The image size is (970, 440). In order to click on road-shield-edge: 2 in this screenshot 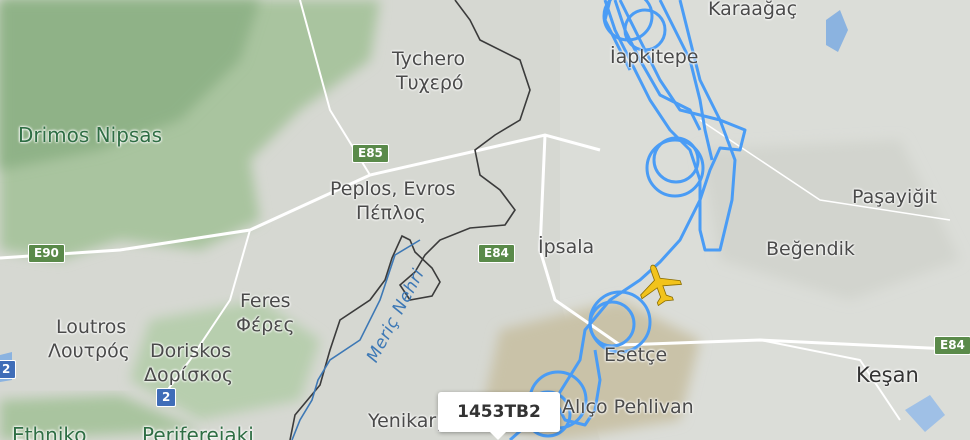, I will do `click(8, 369)`.